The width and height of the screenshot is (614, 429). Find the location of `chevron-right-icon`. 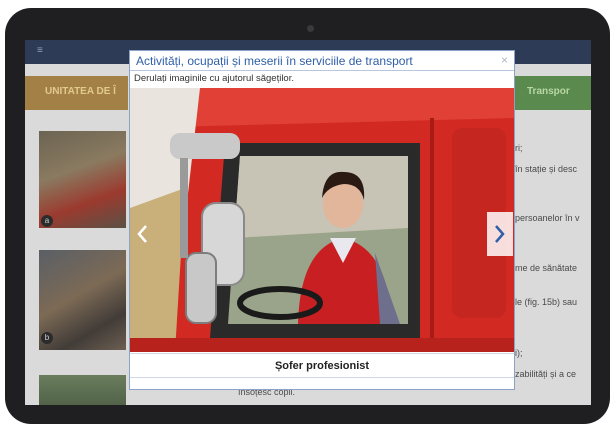

chevron-right-icon is located at coordinates (500, 234).